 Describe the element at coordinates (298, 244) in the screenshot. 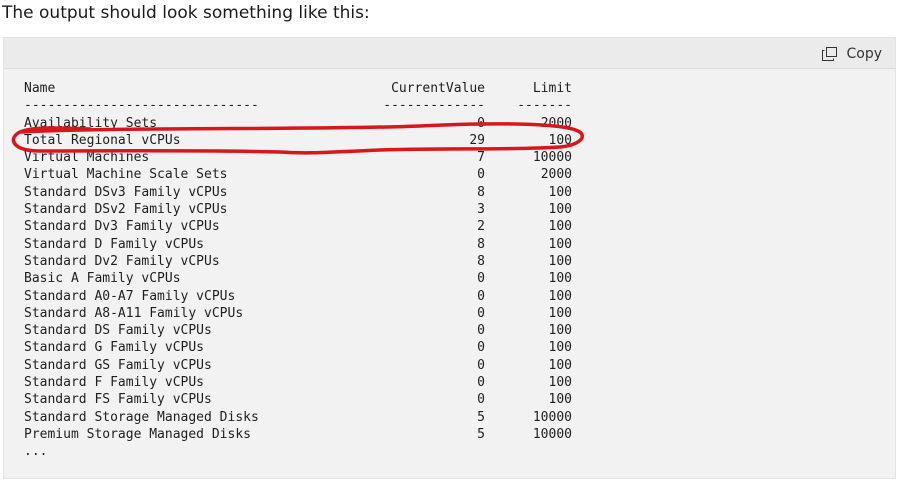

I see `table-row: Standard D Family vCPUs 8 100` at that location.